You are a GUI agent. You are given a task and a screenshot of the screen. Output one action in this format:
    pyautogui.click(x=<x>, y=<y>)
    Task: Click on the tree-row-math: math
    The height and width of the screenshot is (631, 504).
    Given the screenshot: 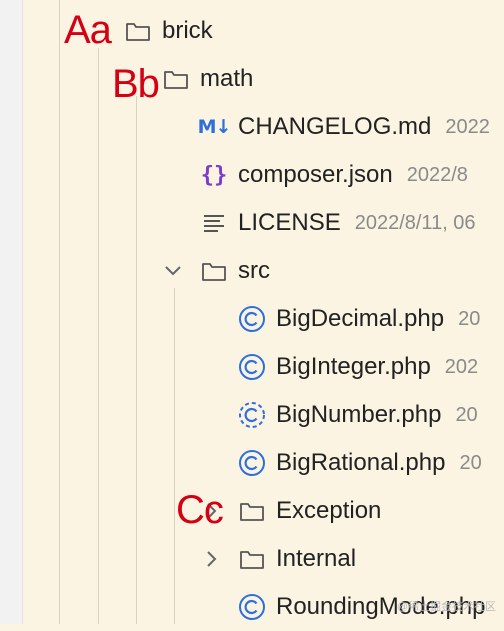 What is the action you would take?
    pyautogui.click(x=252, y=79)
    